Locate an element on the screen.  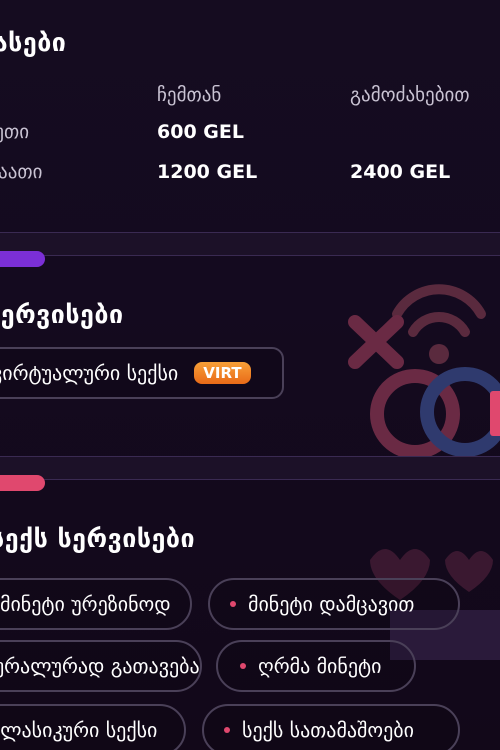
service-chip-label: მინეტი დამცავით is located at coordinates (331, 604).